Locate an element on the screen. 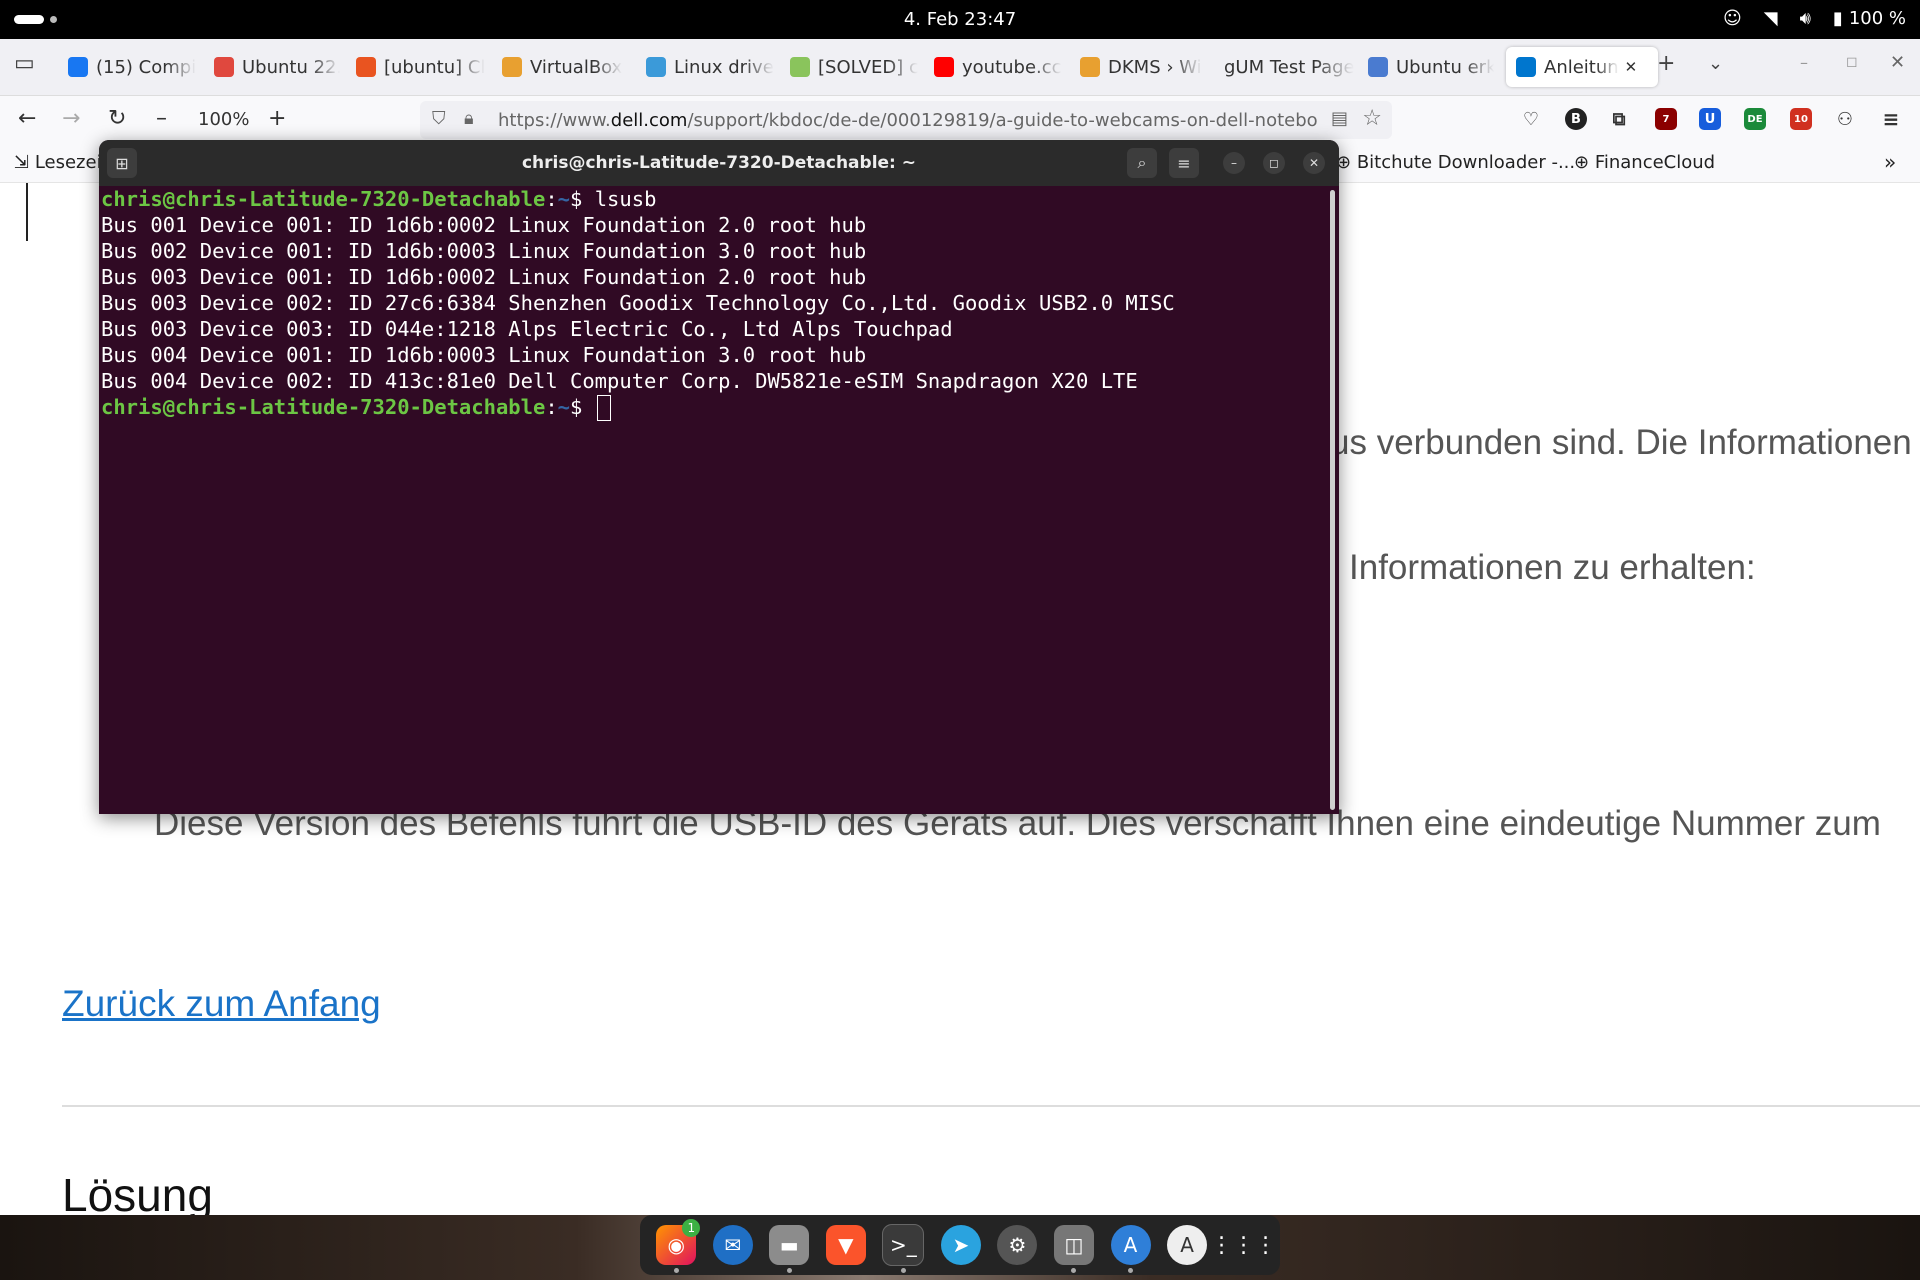 This screenshot has width=1920, height=1280. maximize-window-button: ◻ is located at coordinates (1852, 62).